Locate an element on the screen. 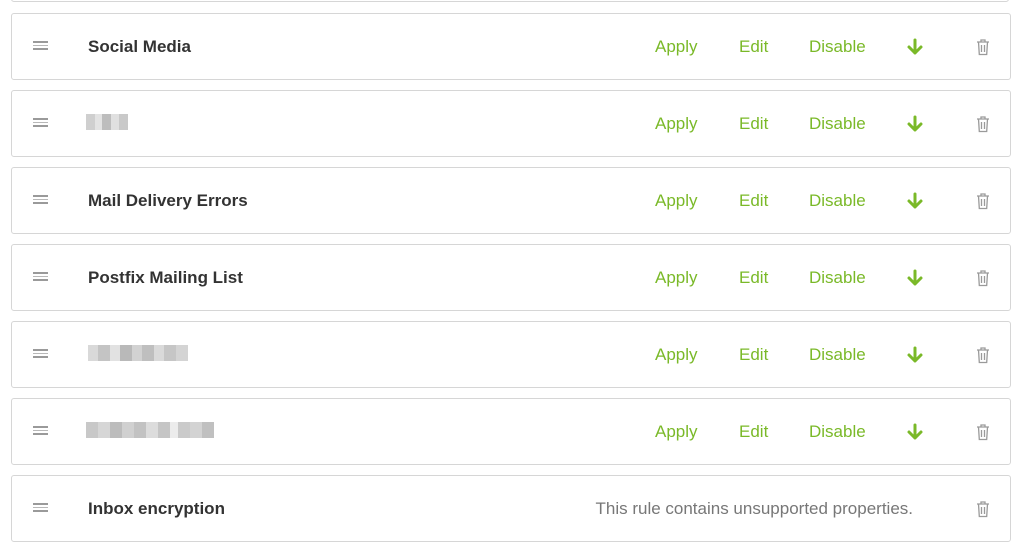 The width and height of the screenshot is (1029, 549). rule-row-partial is located at coordinates (510, 1).